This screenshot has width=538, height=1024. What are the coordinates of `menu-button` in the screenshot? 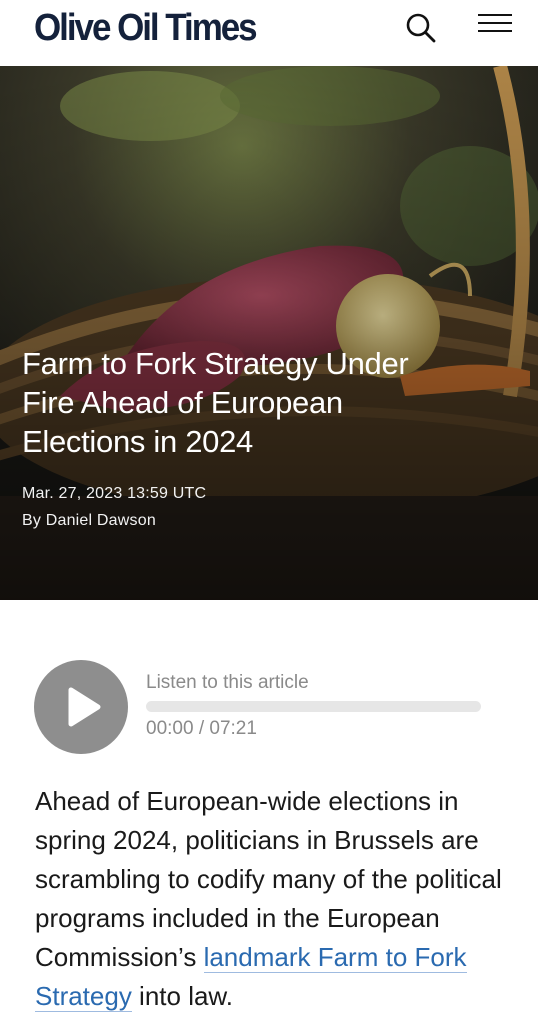 It's located at (495, 25).